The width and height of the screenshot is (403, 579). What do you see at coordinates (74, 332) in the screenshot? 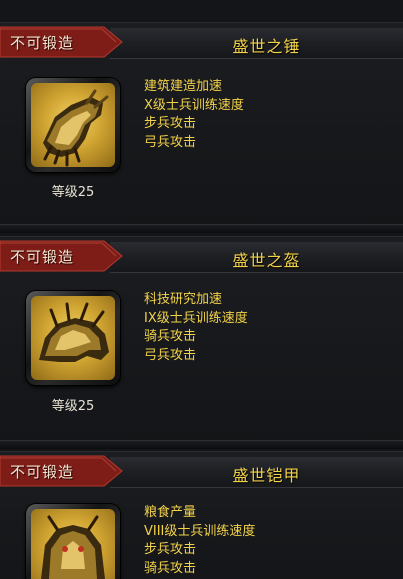
I see `helmet-icon` at bounding box center [74, 332].